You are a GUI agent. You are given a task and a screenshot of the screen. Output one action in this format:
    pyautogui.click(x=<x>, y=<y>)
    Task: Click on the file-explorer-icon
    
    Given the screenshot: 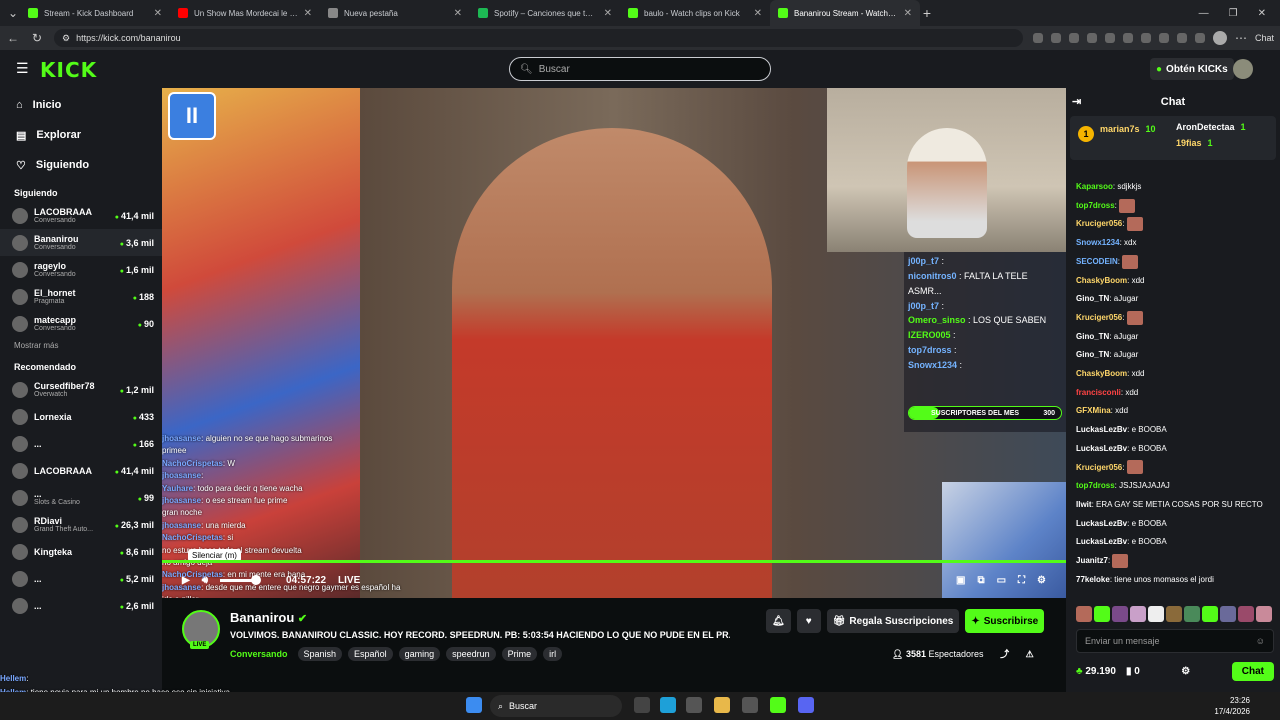 What is the action you would take?
    pyautogui.click(x=722, y=705)
    